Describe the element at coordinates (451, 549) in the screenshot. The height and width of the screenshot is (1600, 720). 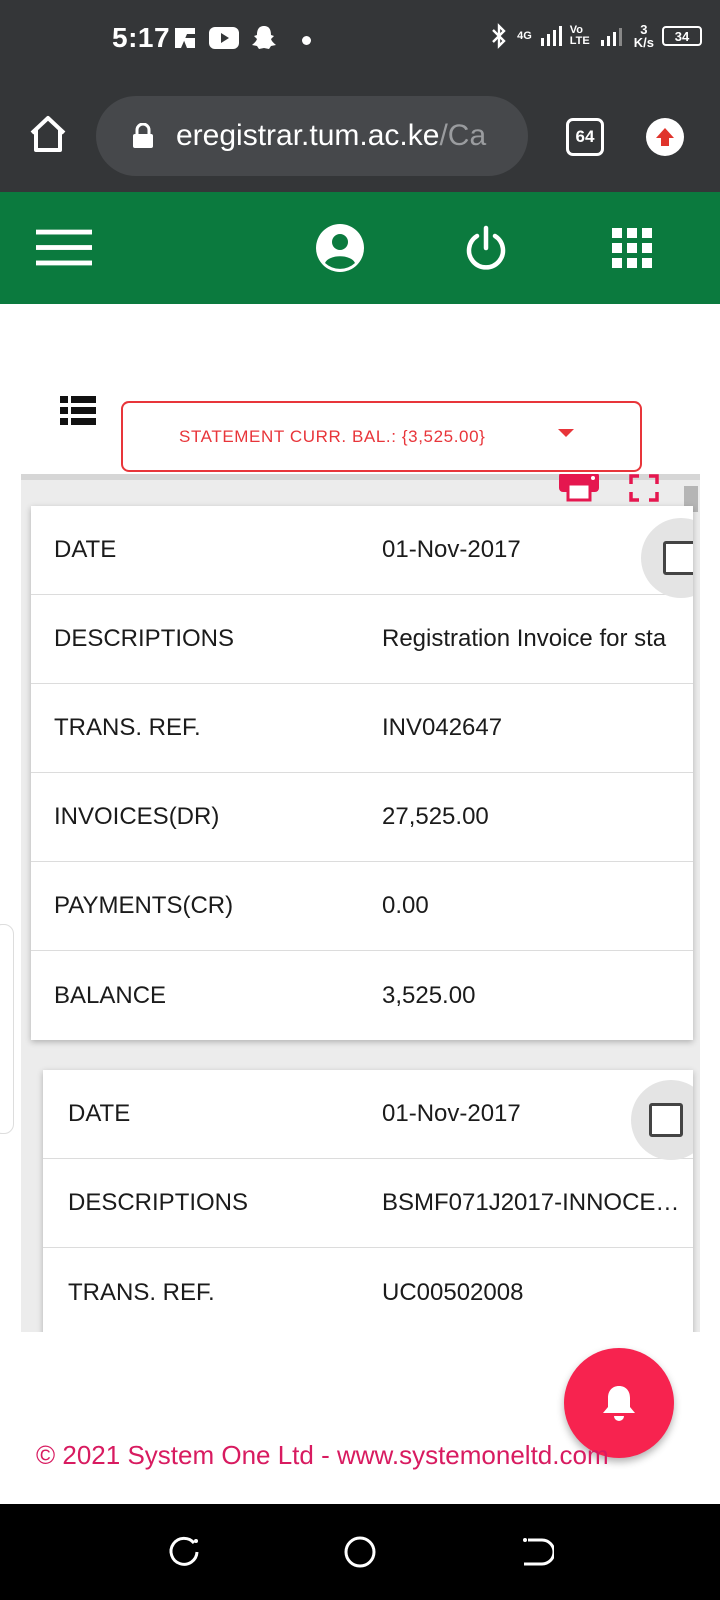
I see `row-value: 01-Nov-2017` at that location.